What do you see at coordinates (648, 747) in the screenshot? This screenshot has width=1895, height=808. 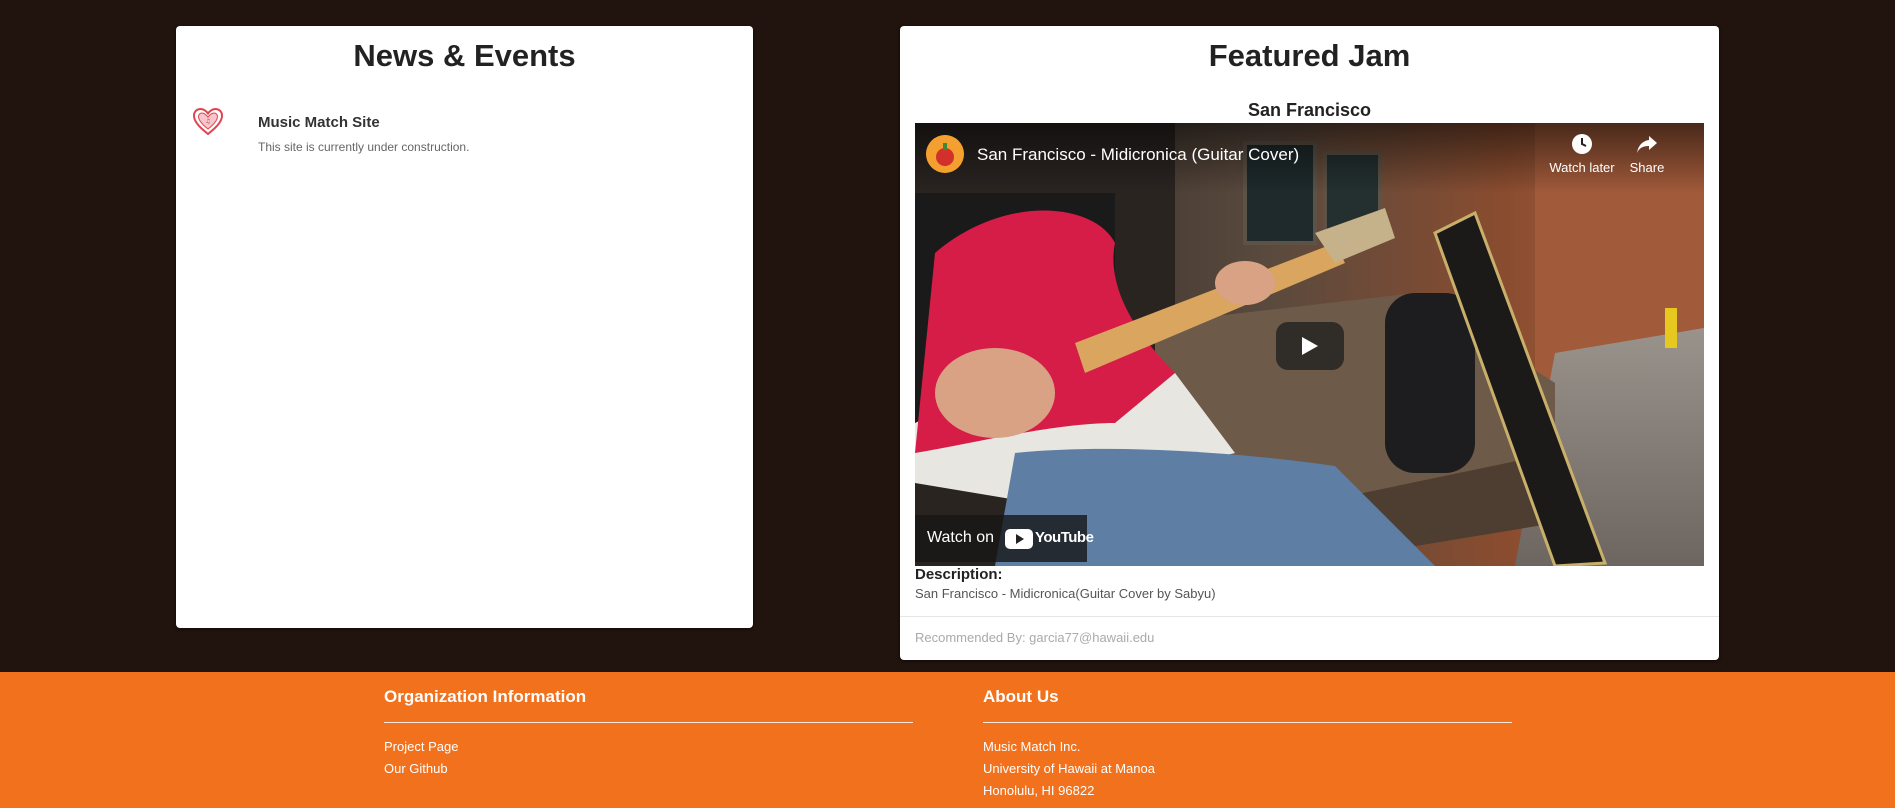 I see `project-page-link: Project Page` at bounding box center [648, 747].